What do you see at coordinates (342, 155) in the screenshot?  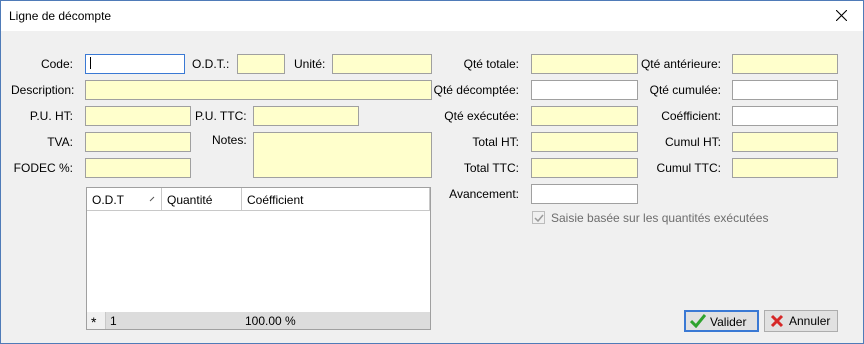 I see `notes-input` at bounding box center [342, 155].